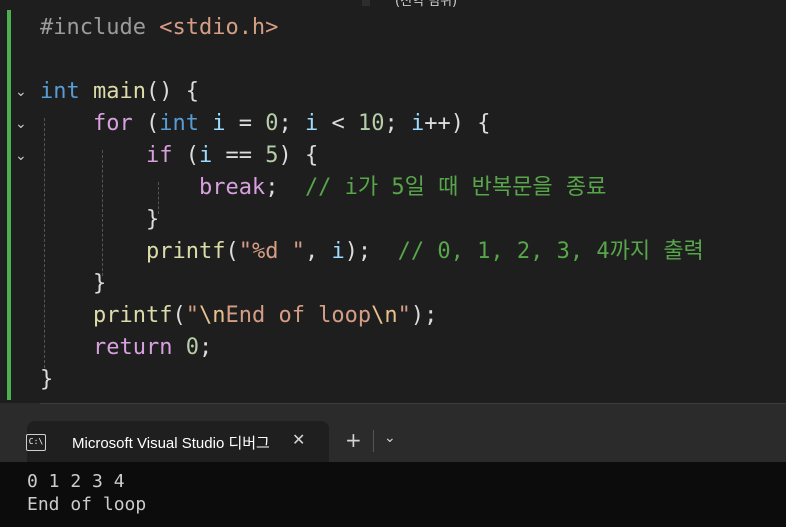  What do you see at coordinates (119, 91) in the screenshot?
I see `code-line-3: int main() {` at bounding box center [119, 91].